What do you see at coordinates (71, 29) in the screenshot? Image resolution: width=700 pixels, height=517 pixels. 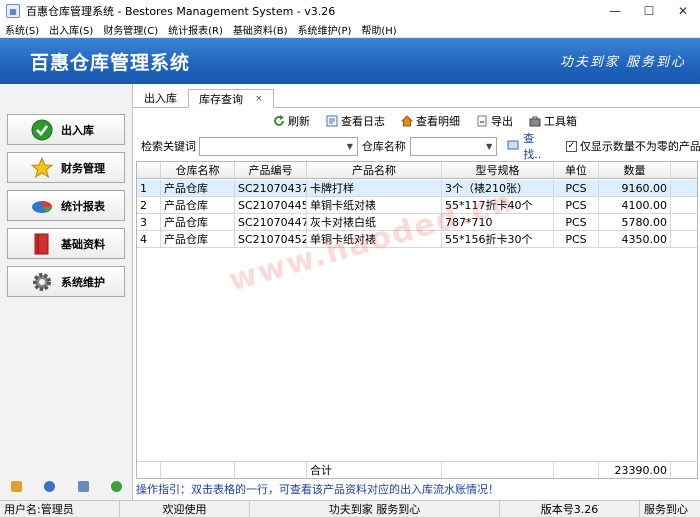 I see `menu-stock-in-out: 出入库(S)` at bounding box center [71, 29].